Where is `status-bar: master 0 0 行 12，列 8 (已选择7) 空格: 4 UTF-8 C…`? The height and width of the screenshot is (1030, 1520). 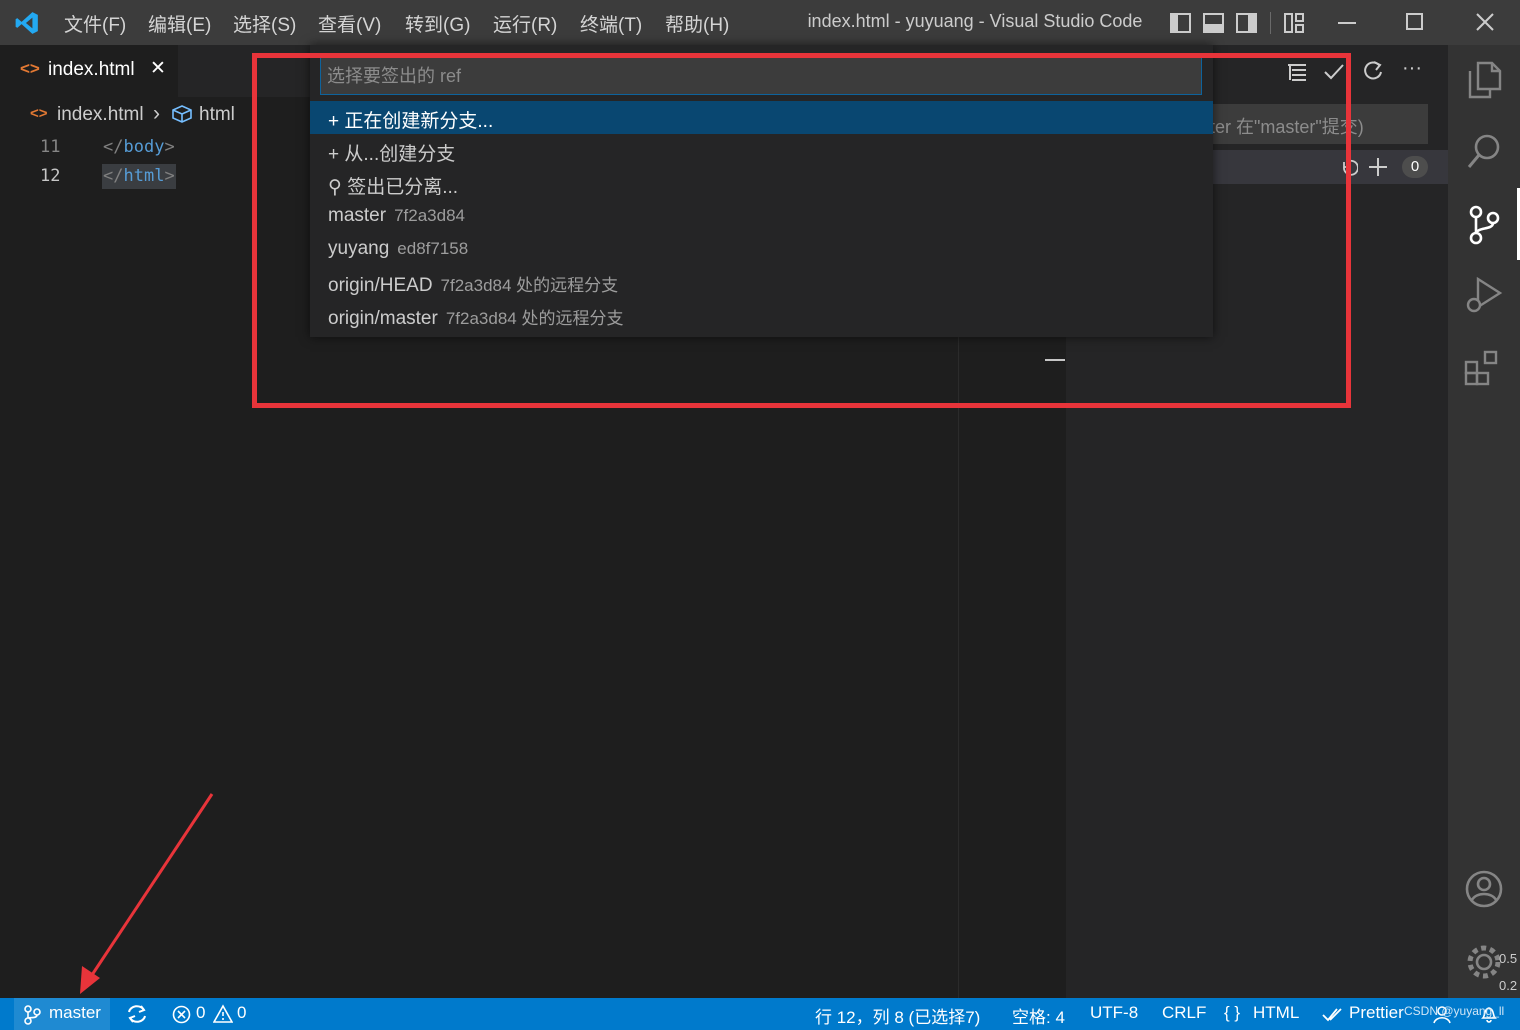 status-bar: master 0 0 行 12，列 8 (已选择7) 空格: 4 UTF-8 C… is located at coordinates (760, 1014).